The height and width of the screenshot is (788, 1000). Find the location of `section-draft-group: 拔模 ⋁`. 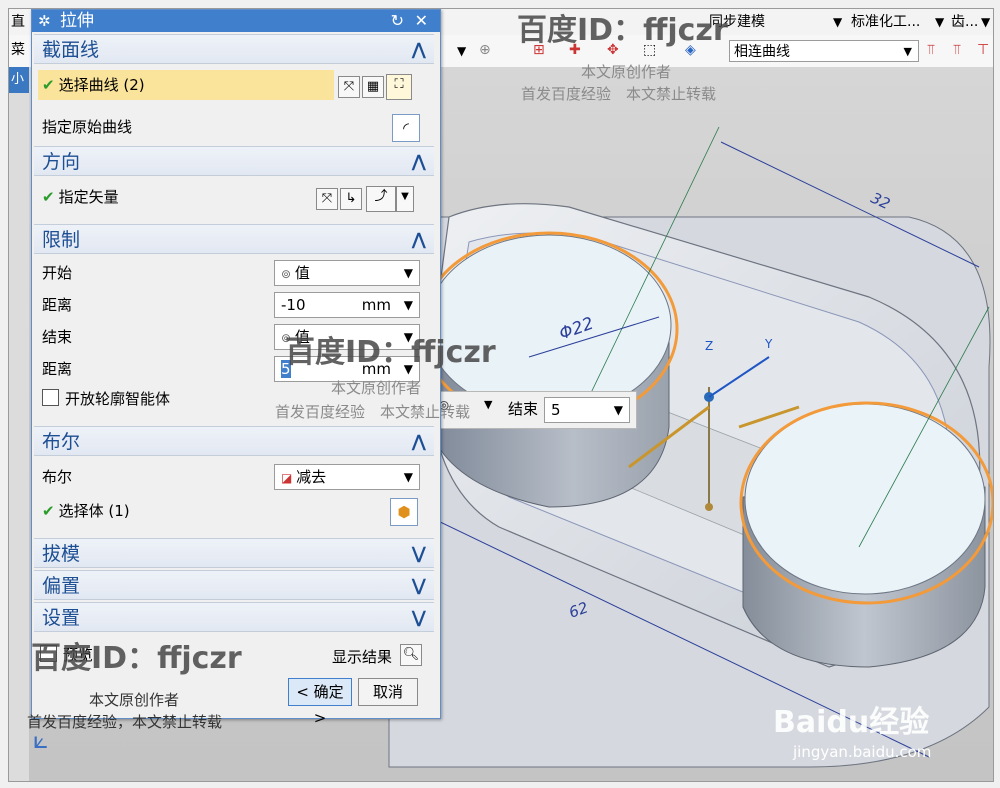

section-draft-group: 拔模 ⋁ is located at coordinates (234, 553).